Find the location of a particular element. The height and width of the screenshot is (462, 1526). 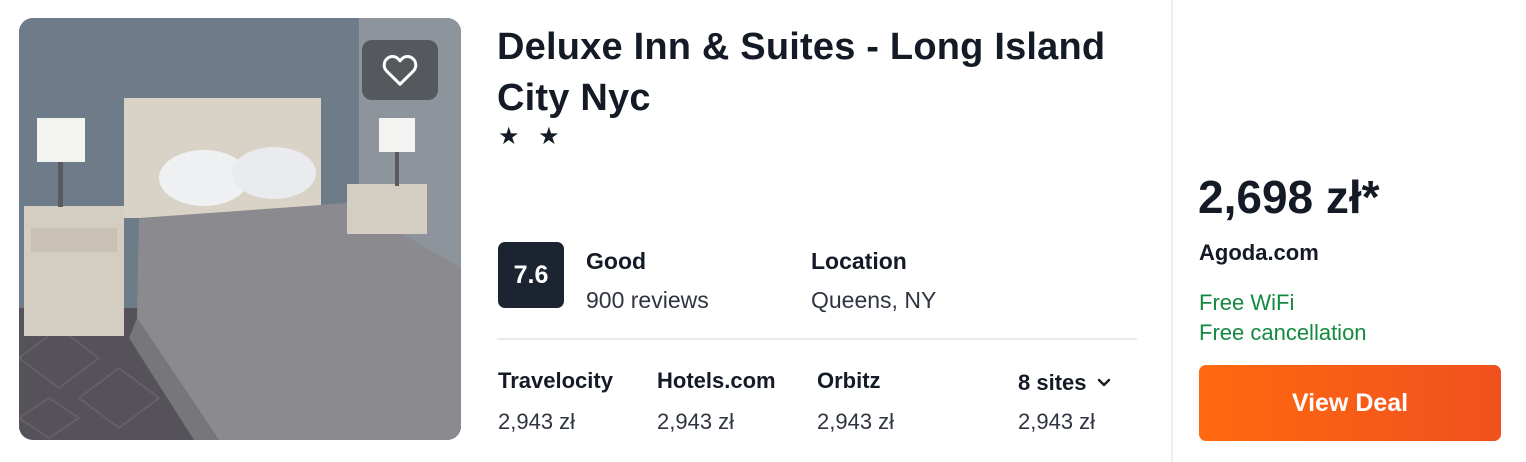

review-count: 900 reviews is located at coordinates (647, 300).